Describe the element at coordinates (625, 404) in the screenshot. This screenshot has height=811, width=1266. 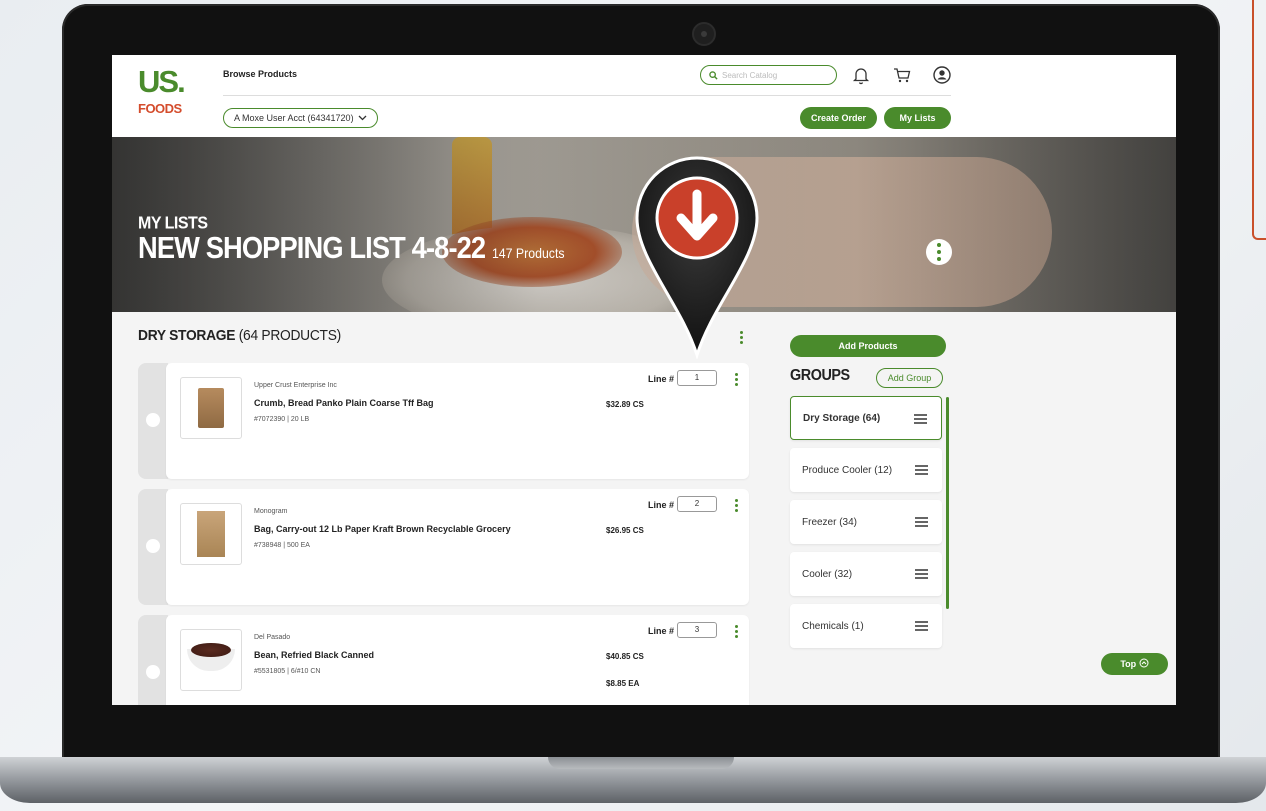
I see `product-price: $32.89 CS` at that location.